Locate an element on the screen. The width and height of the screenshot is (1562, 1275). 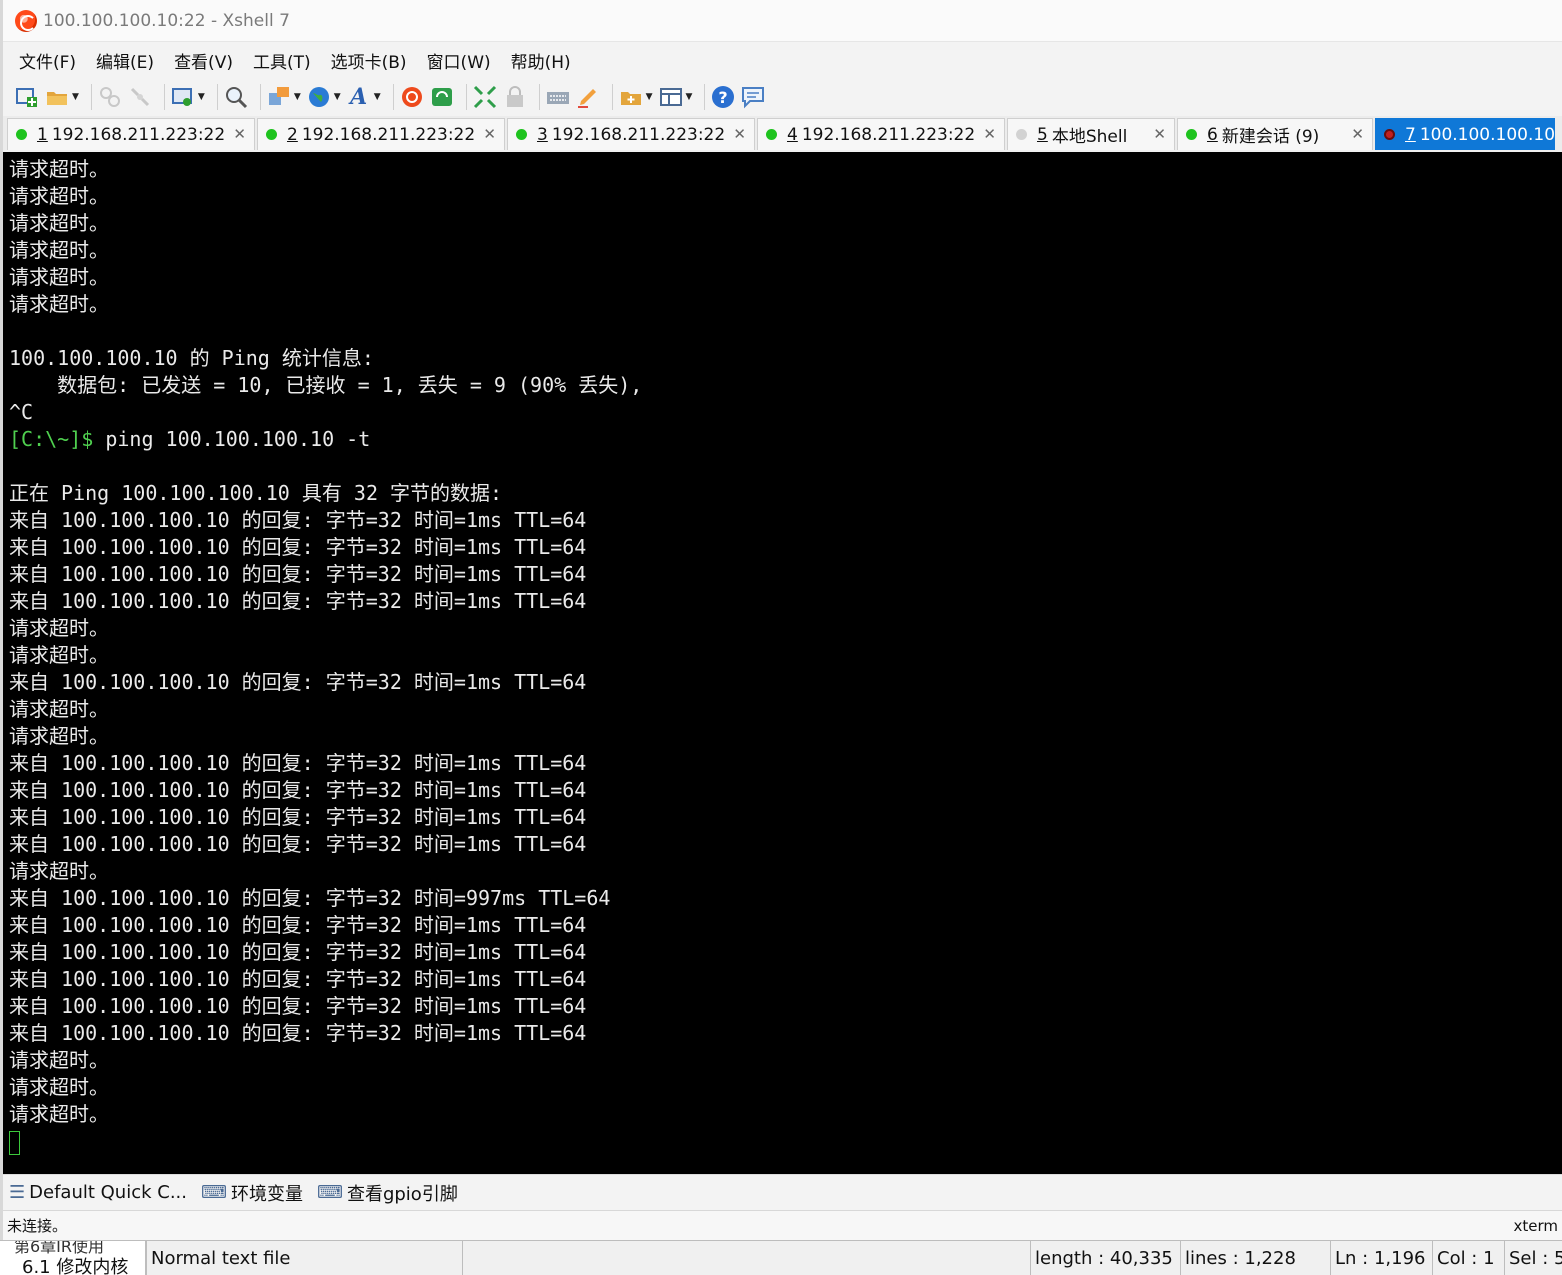
tab-session-6: 6 新建会话 (9) ✕ is located at coordinates (1275, 134).